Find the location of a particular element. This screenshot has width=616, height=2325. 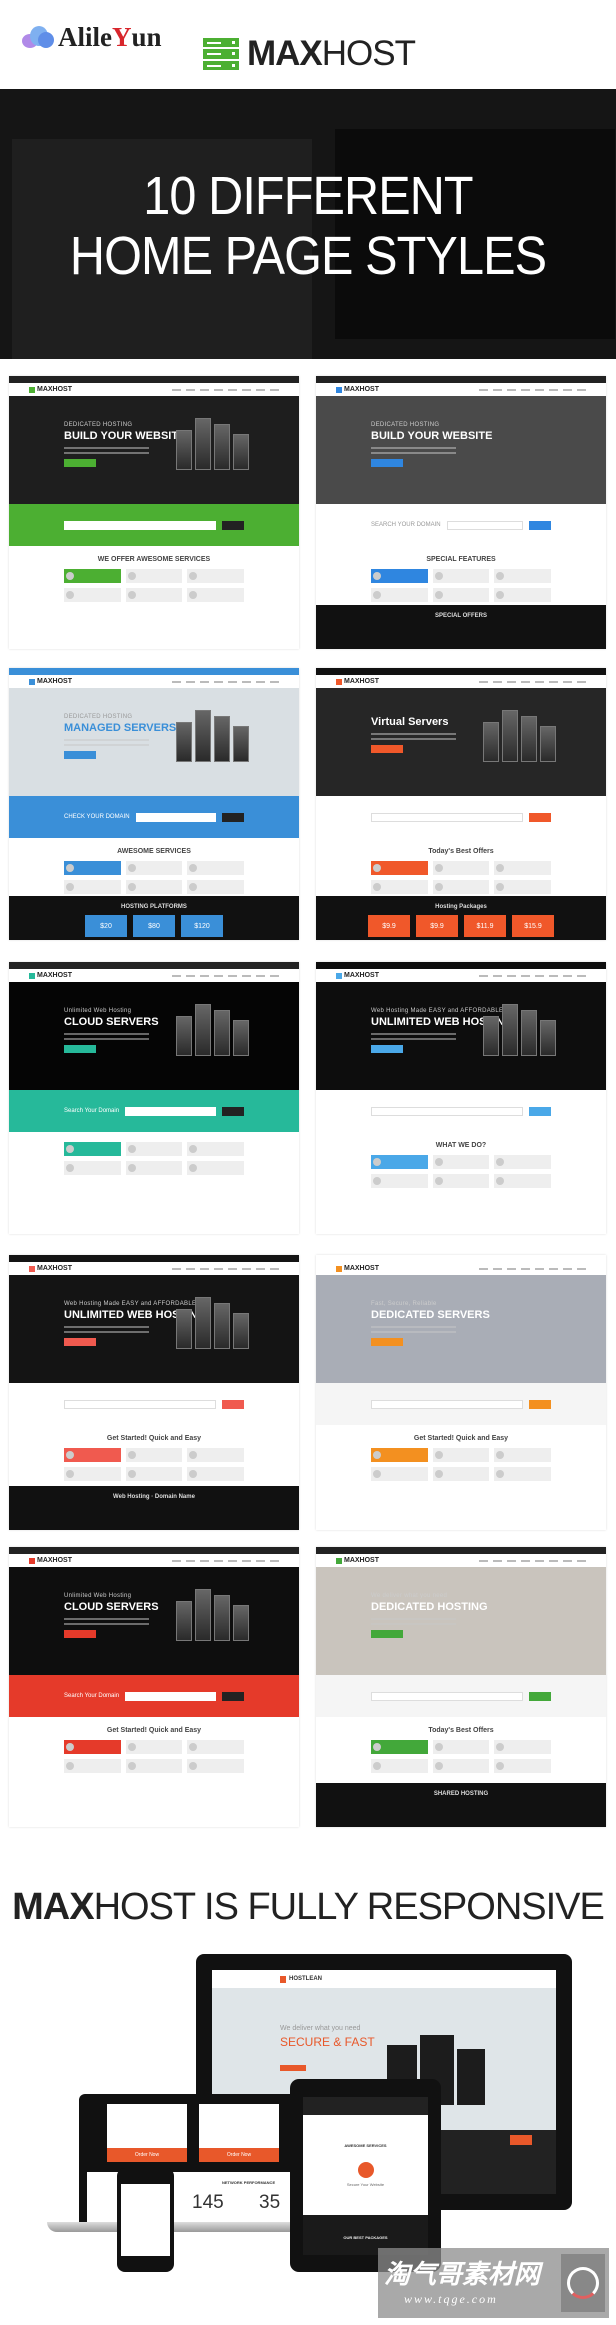

price-card: $80 is located at coordinates (154, 926).